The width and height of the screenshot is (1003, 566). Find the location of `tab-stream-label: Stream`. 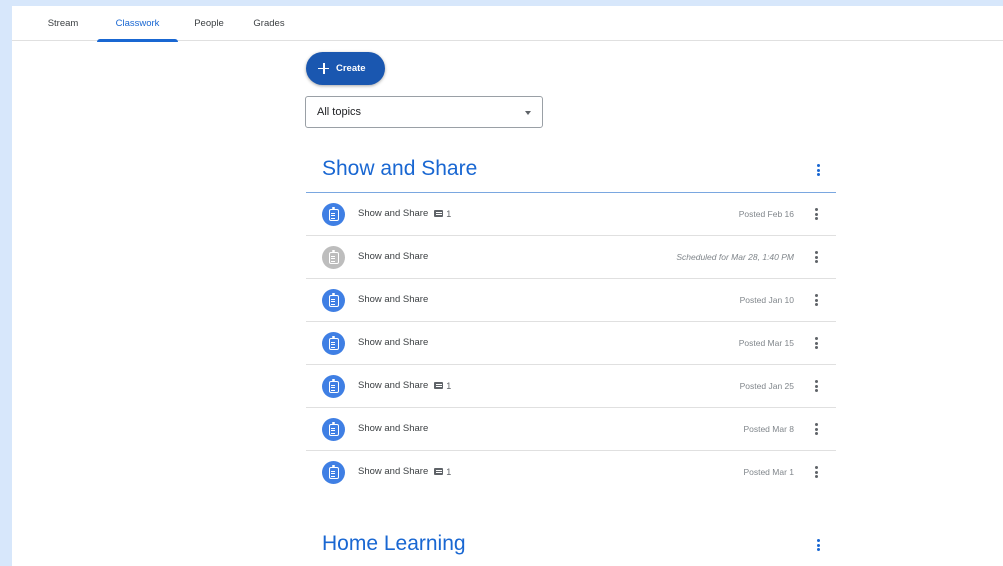

tab-stream-label: Stream is located at coordinates (63, 23).